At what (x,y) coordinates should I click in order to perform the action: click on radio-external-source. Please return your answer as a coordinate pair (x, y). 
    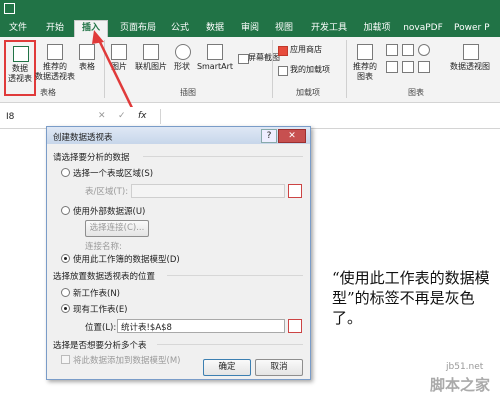
    Looking at the image, I should click on (65, 210).